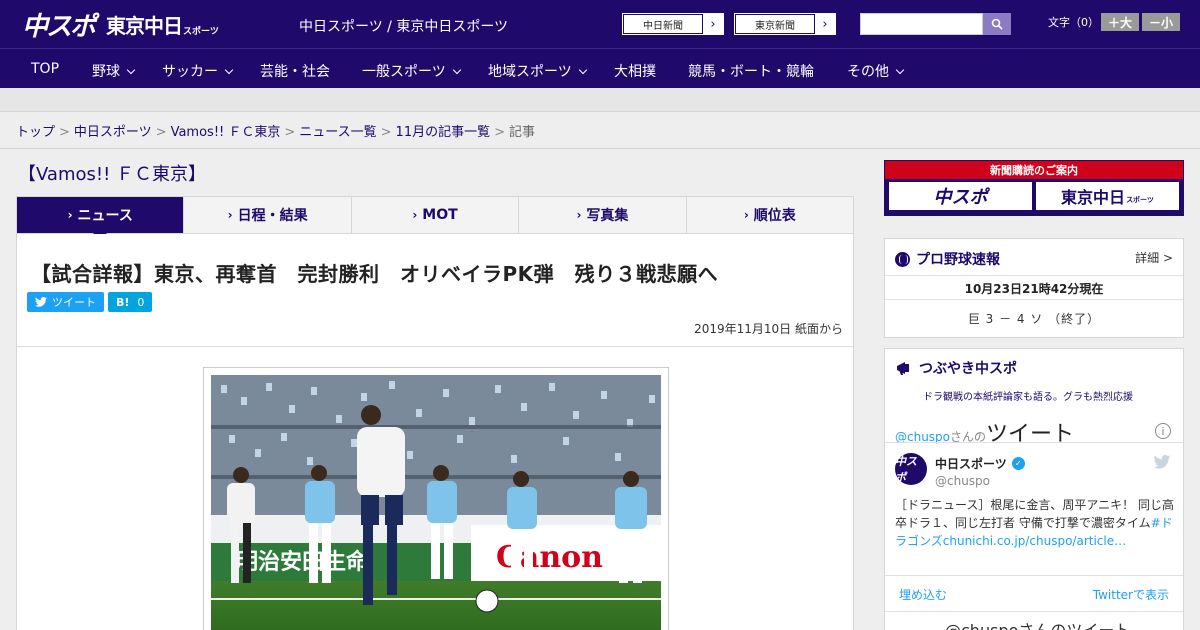  I want to click on section-tabs: › ニュース › 日程・結果 › MOT › 写真集 › 順位表, so click(435, 218).